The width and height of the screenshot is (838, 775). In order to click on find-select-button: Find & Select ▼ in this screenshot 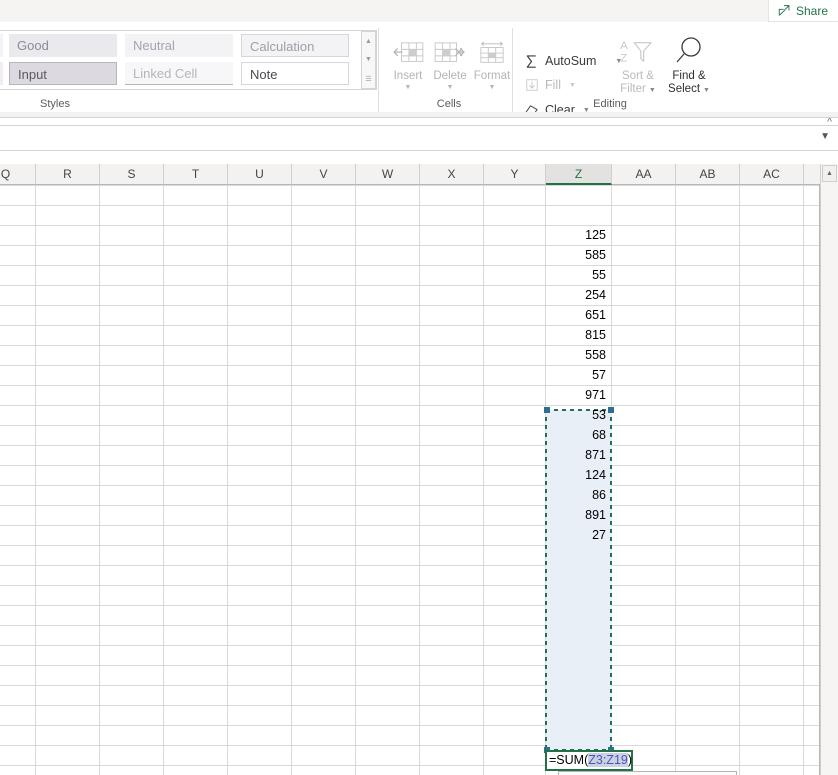, I will do `click(689, 63)`.